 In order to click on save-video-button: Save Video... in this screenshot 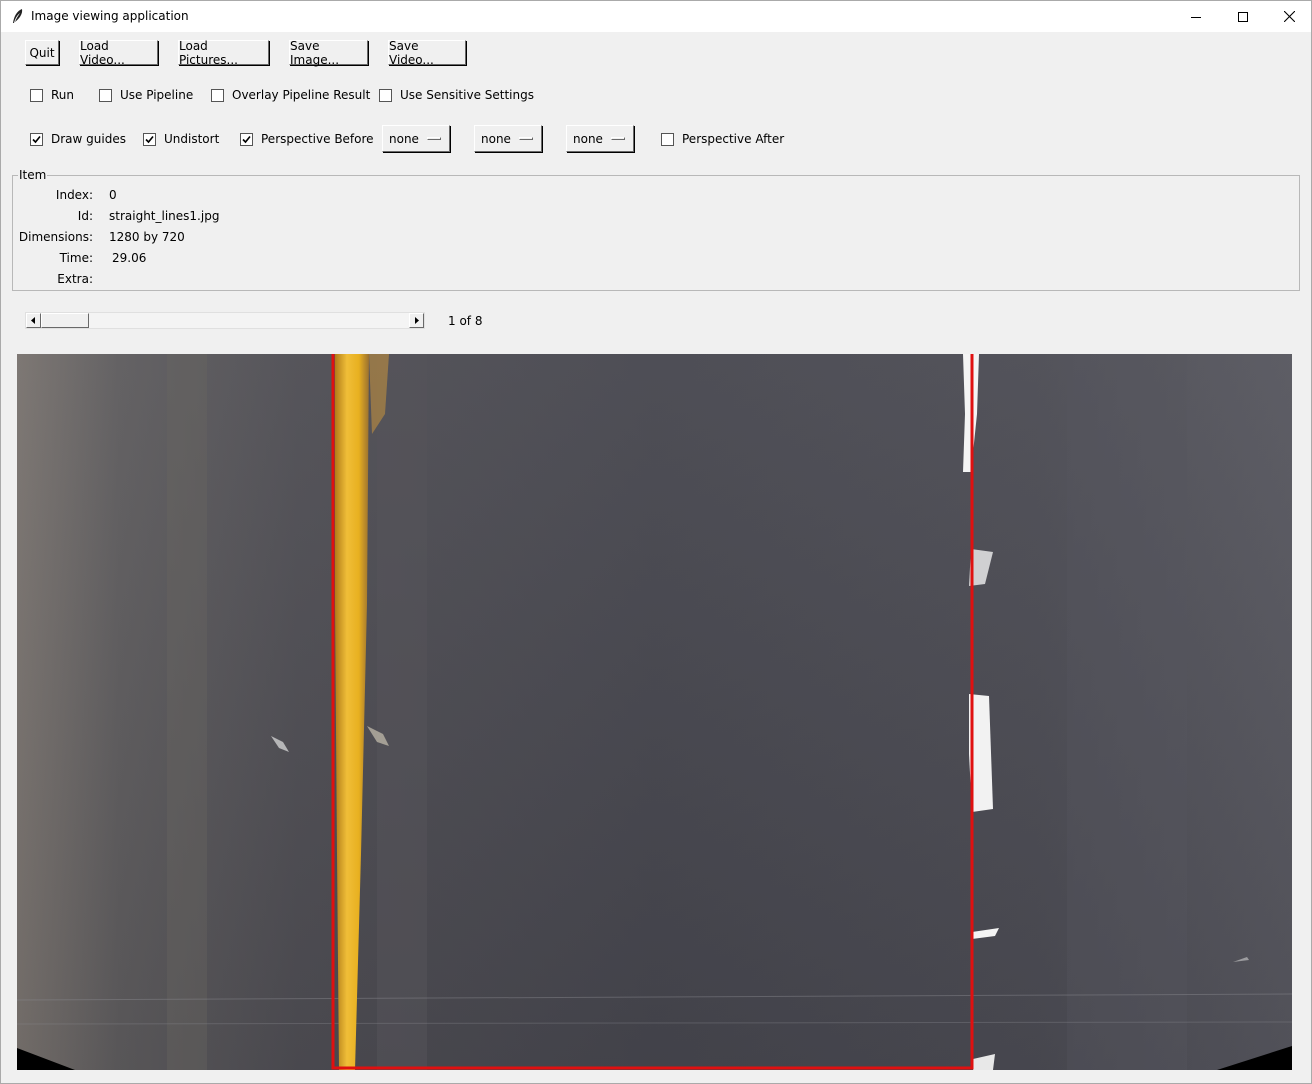, I will do `click(427, 53)`.